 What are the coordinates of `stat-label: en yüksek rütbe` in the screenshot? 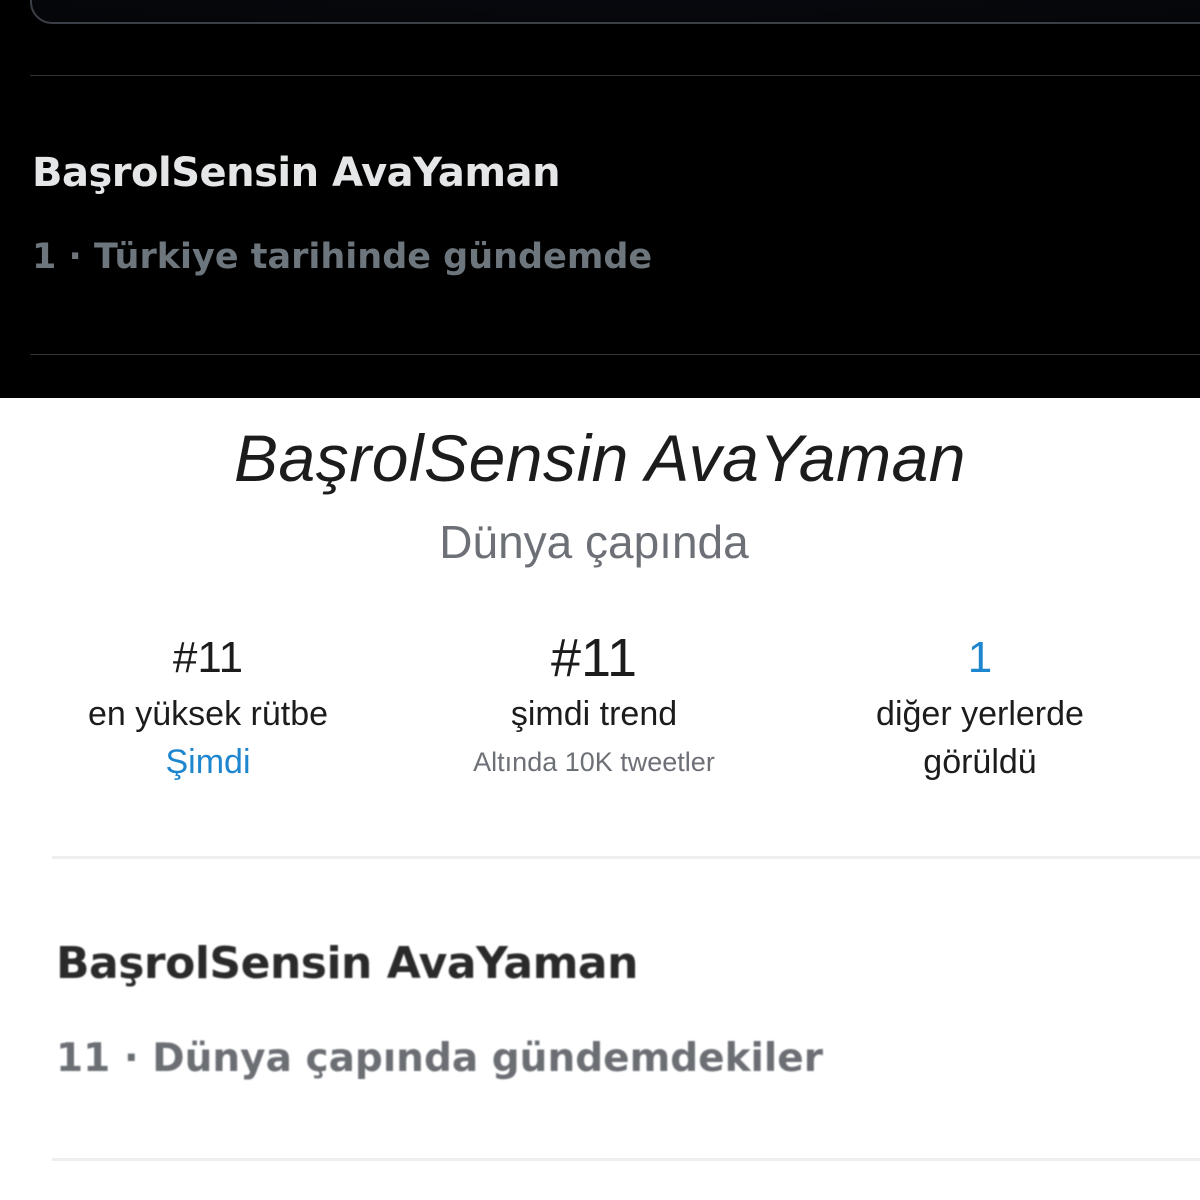 It's located at (208, 714).